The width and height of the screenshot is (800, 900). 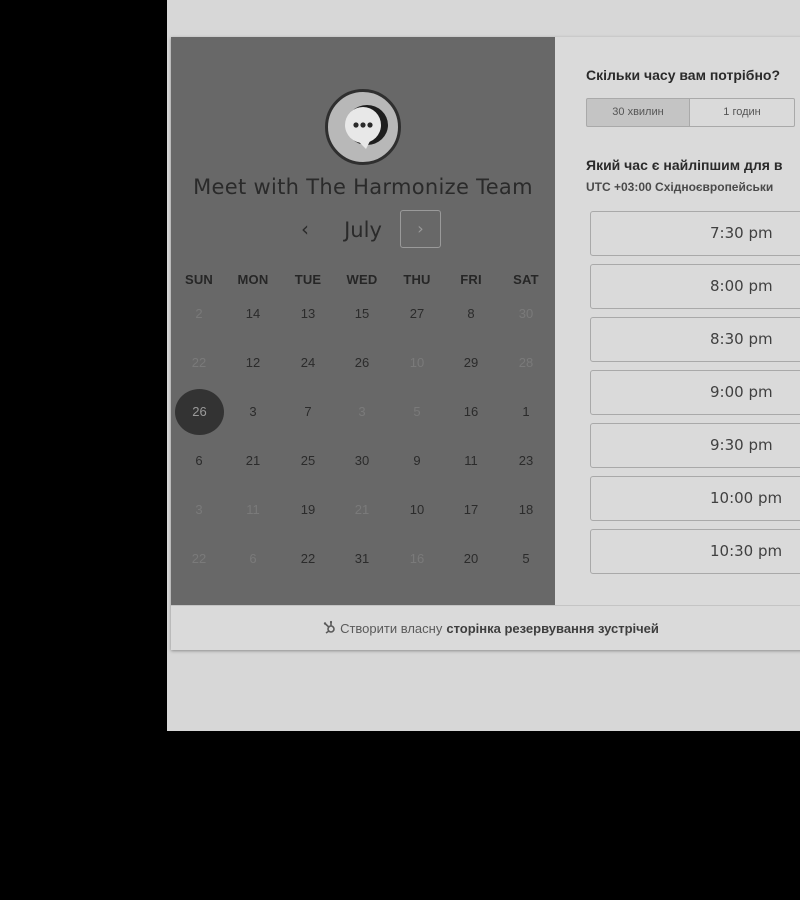 I want to click on month-label: July, so click(x=363, y=230).